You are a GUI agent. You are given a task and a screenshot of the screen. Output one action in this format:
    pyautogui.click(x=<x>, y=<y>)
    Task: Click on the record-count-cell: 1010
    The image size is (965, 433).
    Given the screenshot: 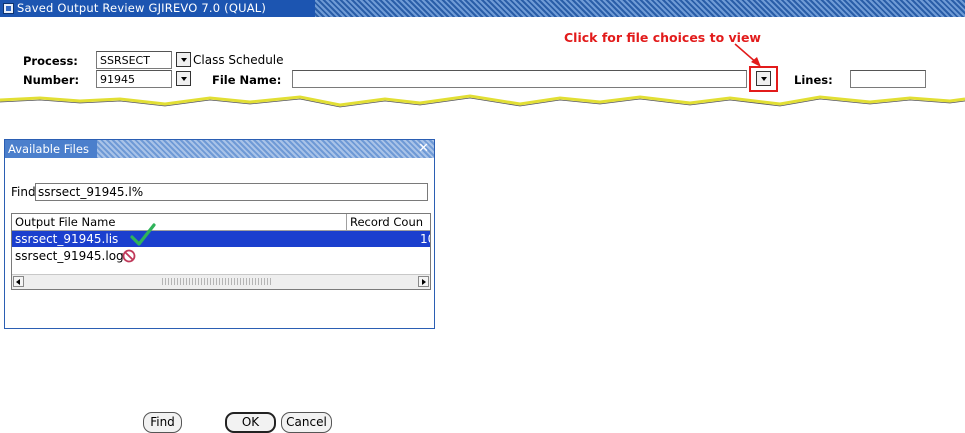 What is the action you would take?
    pyautogui.click(x=425, y=239)
    